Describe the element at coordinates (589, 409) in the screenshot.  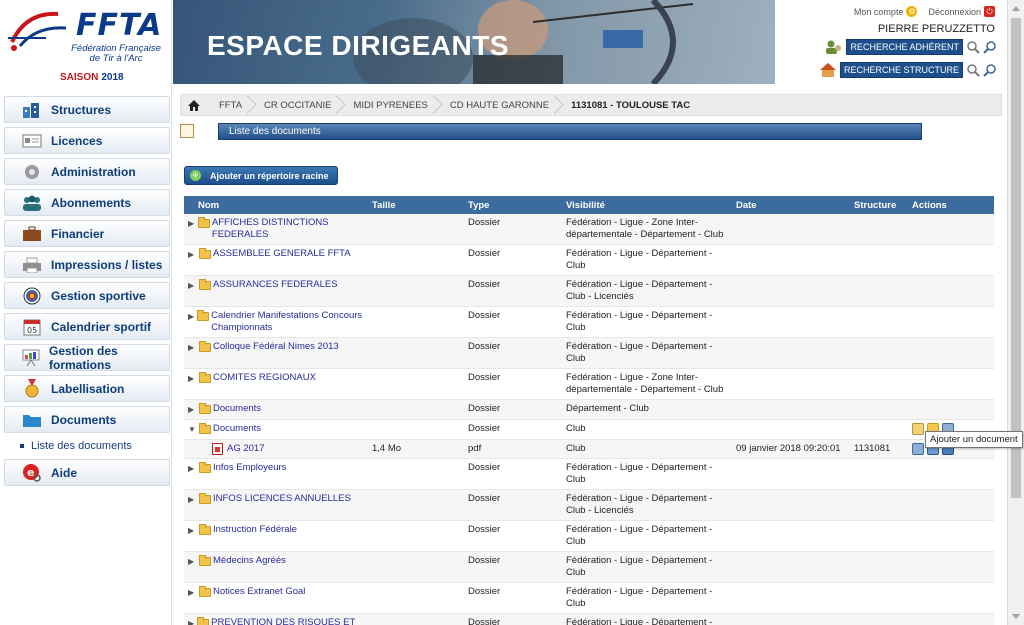
I see `table-row: ▶ Documents Dossier Département - Club` at that location.